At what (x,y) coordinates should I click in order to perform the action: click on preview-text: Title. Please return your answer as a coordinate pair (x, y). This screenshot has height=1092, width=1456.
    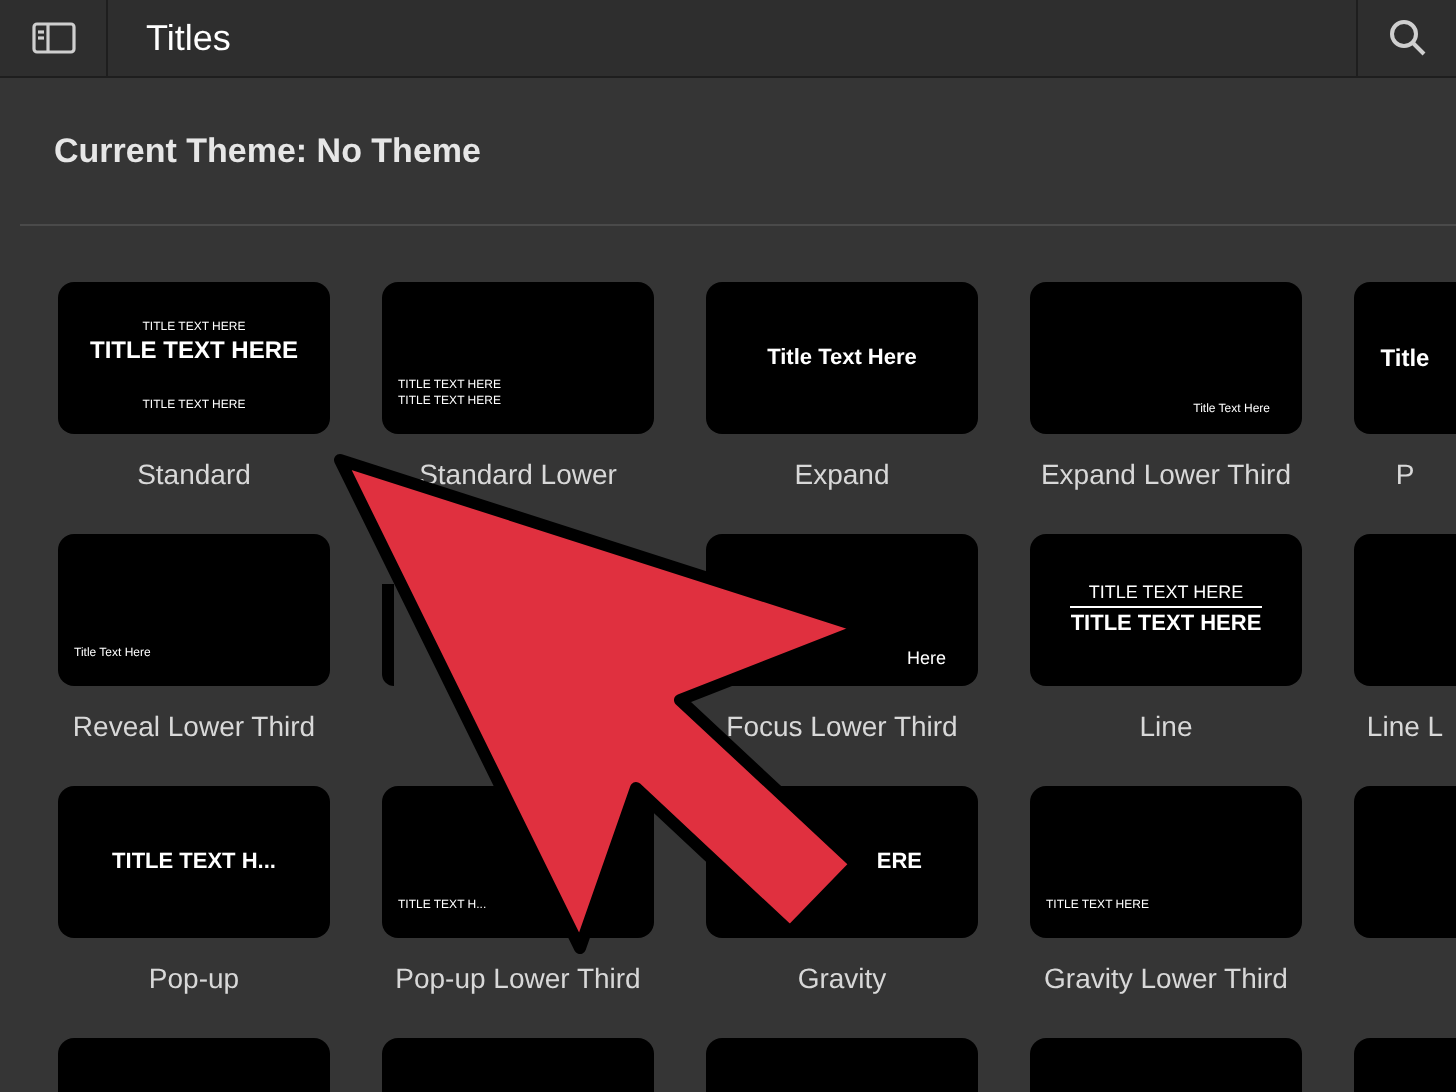
    Looking at the image, I should click on (1405, 358).